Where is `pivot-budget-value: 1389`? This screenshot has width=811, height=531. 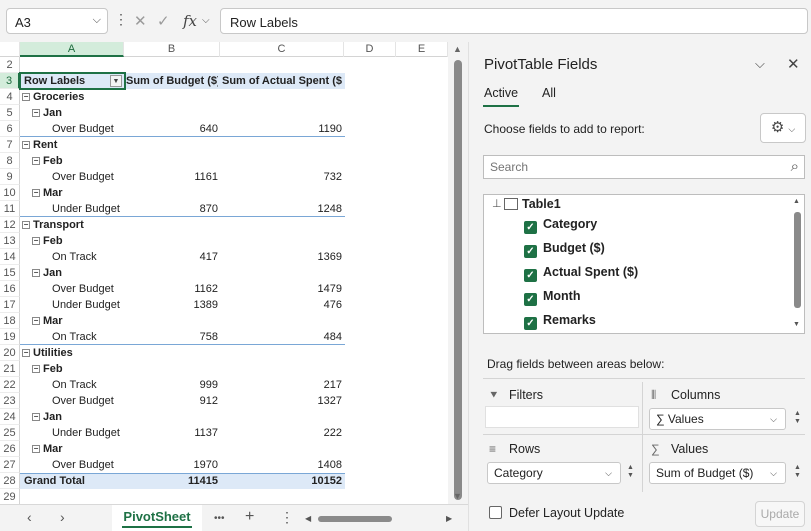
pivot-budget-value: 1389 is located at coordinates (172, 305).